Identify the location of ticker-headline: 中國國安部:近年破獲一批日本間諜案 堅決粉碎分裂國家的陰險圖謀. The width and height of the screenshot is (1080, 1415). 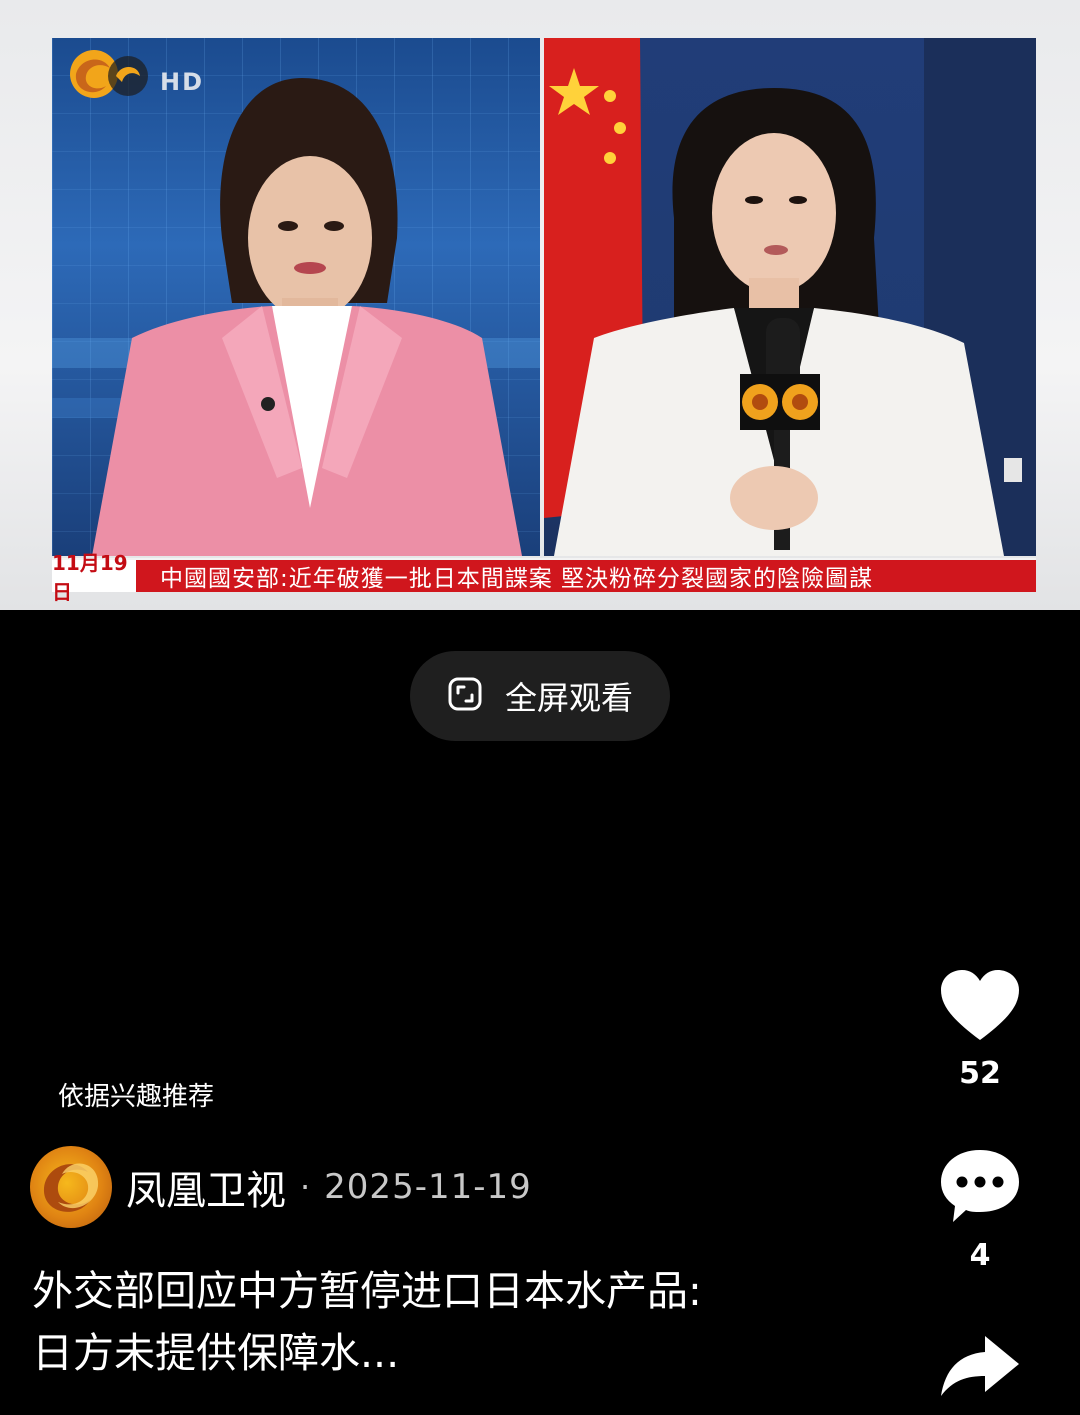
(517, 579).